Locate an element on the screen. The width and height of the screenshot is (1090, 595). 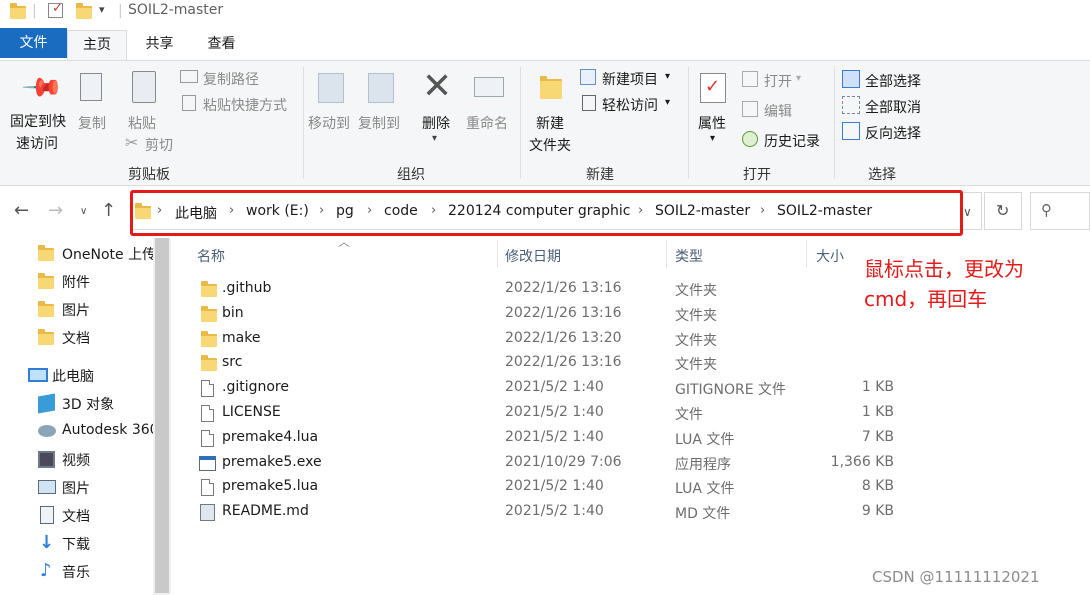
breadcrumb-soil2-current: SOIL2-master is located at coordinates (824, 211).